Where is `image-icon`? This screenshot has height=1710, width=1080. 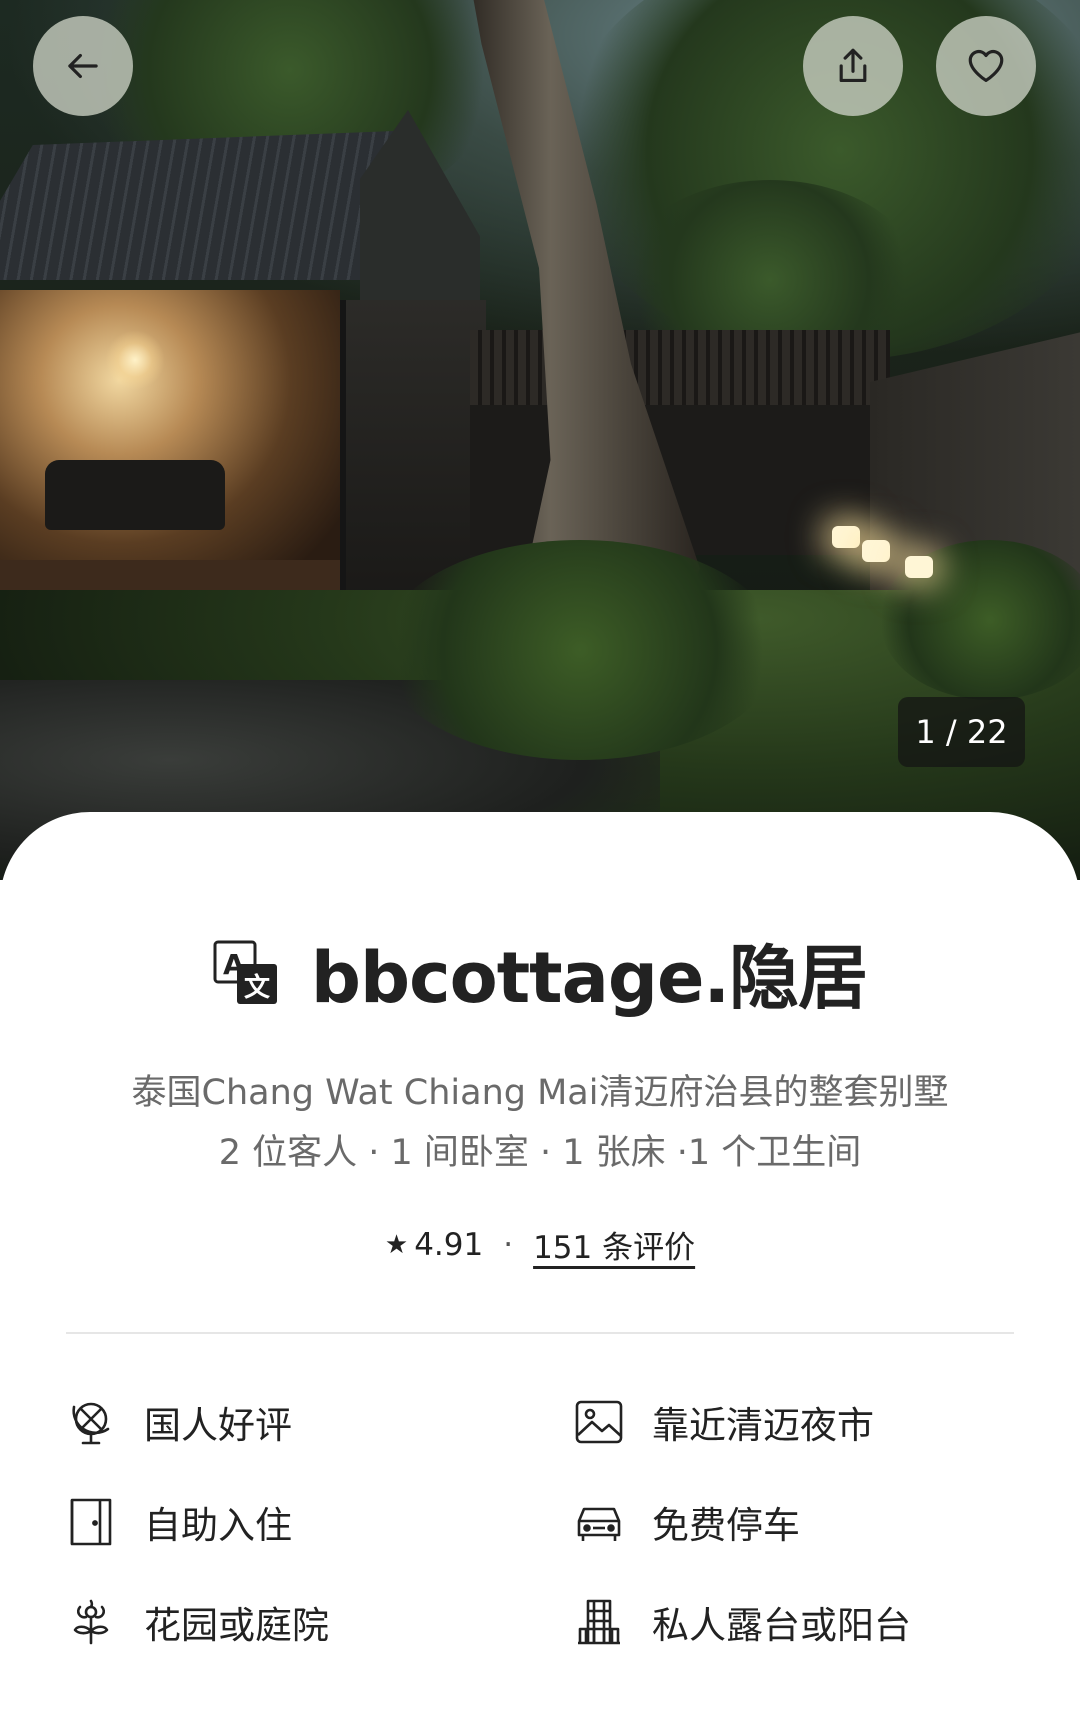 image-icon is located at coordinates (599, 1422).